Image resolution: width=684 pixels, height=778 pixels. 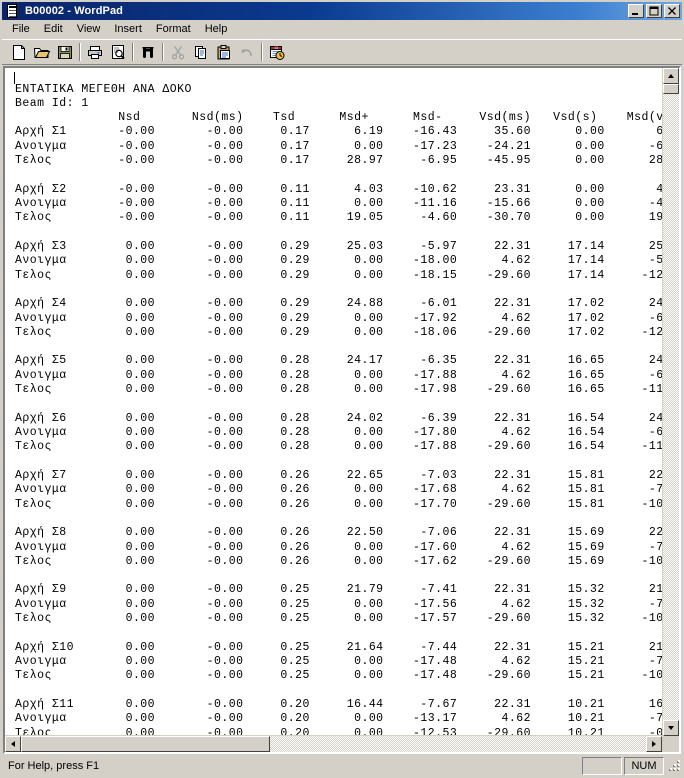 I want to click on date-time-button: 13, so click(x=276, y=52).